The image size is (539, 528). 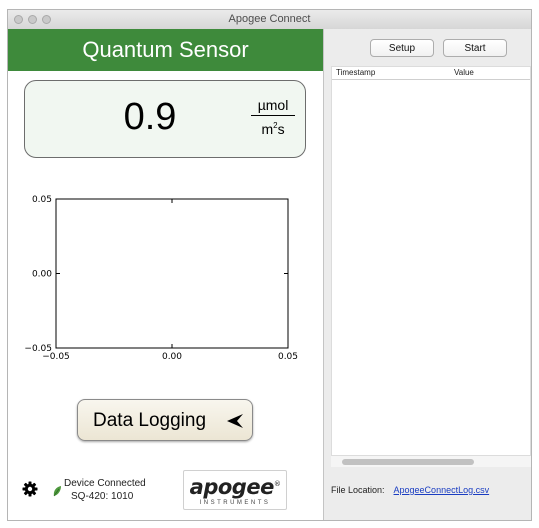 I want to click on chevron-left-icon, so click(x=235, y=421).